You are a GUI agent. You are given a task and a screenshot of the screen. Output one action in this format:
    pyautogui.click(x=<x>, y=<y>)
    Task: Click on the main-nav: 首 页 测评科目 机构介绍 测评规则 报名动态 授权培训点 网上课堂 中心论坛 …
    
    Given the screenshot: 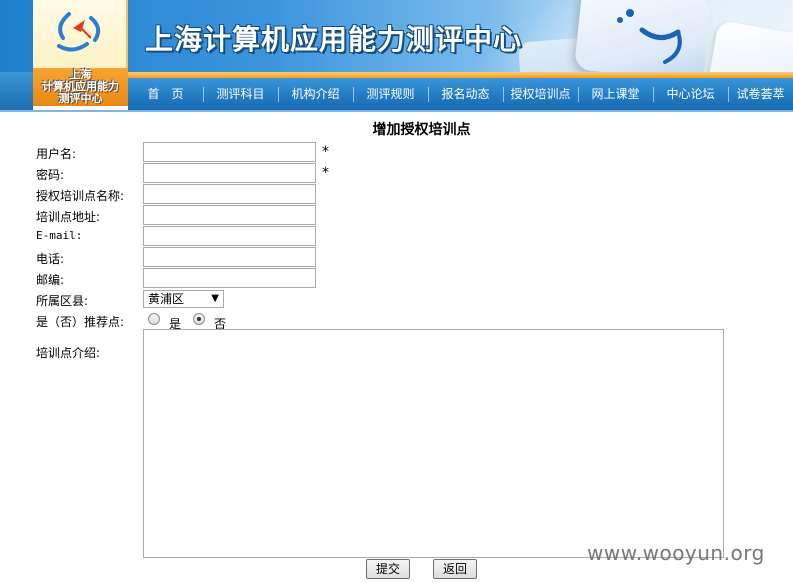 What is the action you would take?
    pyautogui.click(x=460, y=94)
    